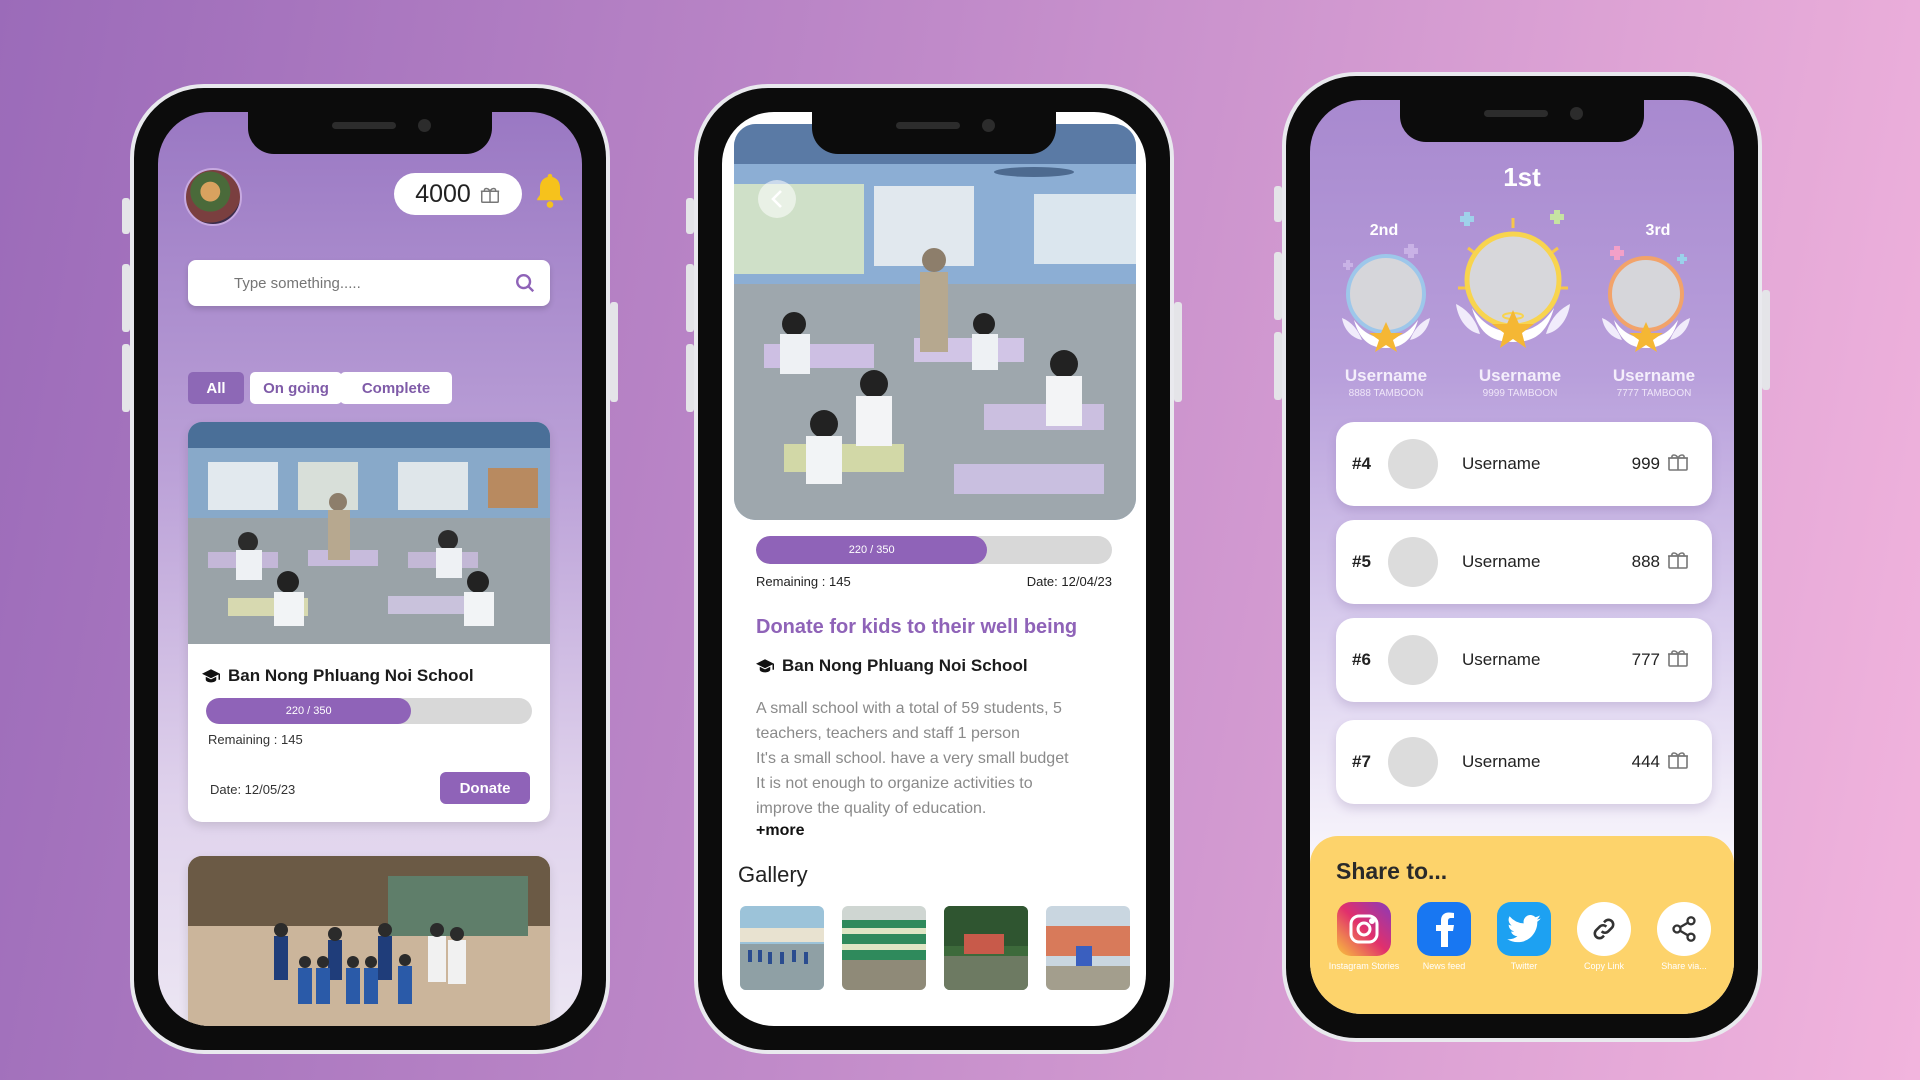 This screenshot has width=1920, height=1080. Describe the element at coordinates (1364, 929) in the screenshot. I see `instagram-icon` at that location.